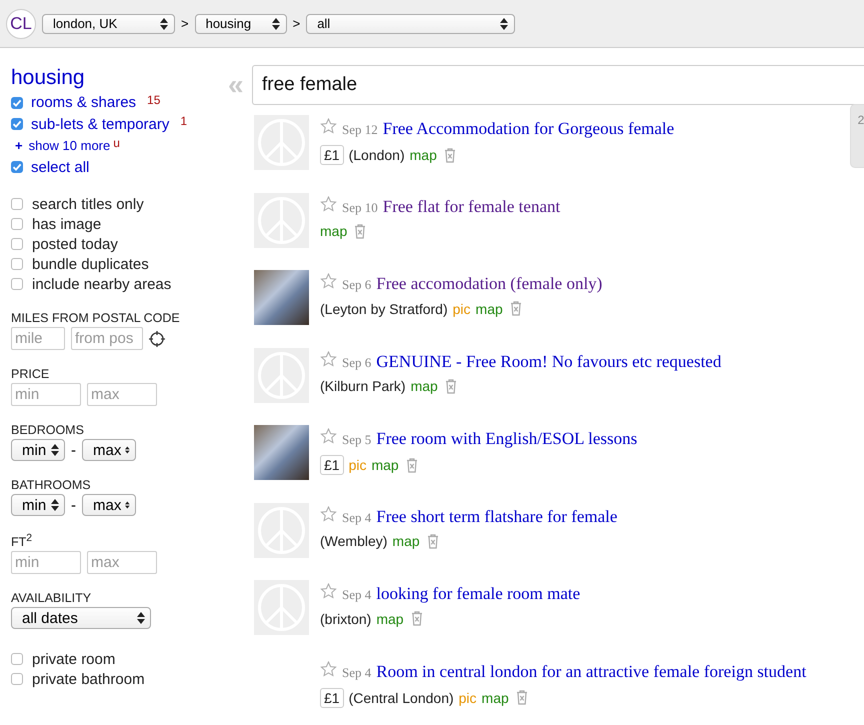 The width and height of the screenshot is (864, 725). What do you see at coordinates (48, 430) in the screenshot?
I see `filter-label: BEDROOMS` at bounding box center [48, 430].